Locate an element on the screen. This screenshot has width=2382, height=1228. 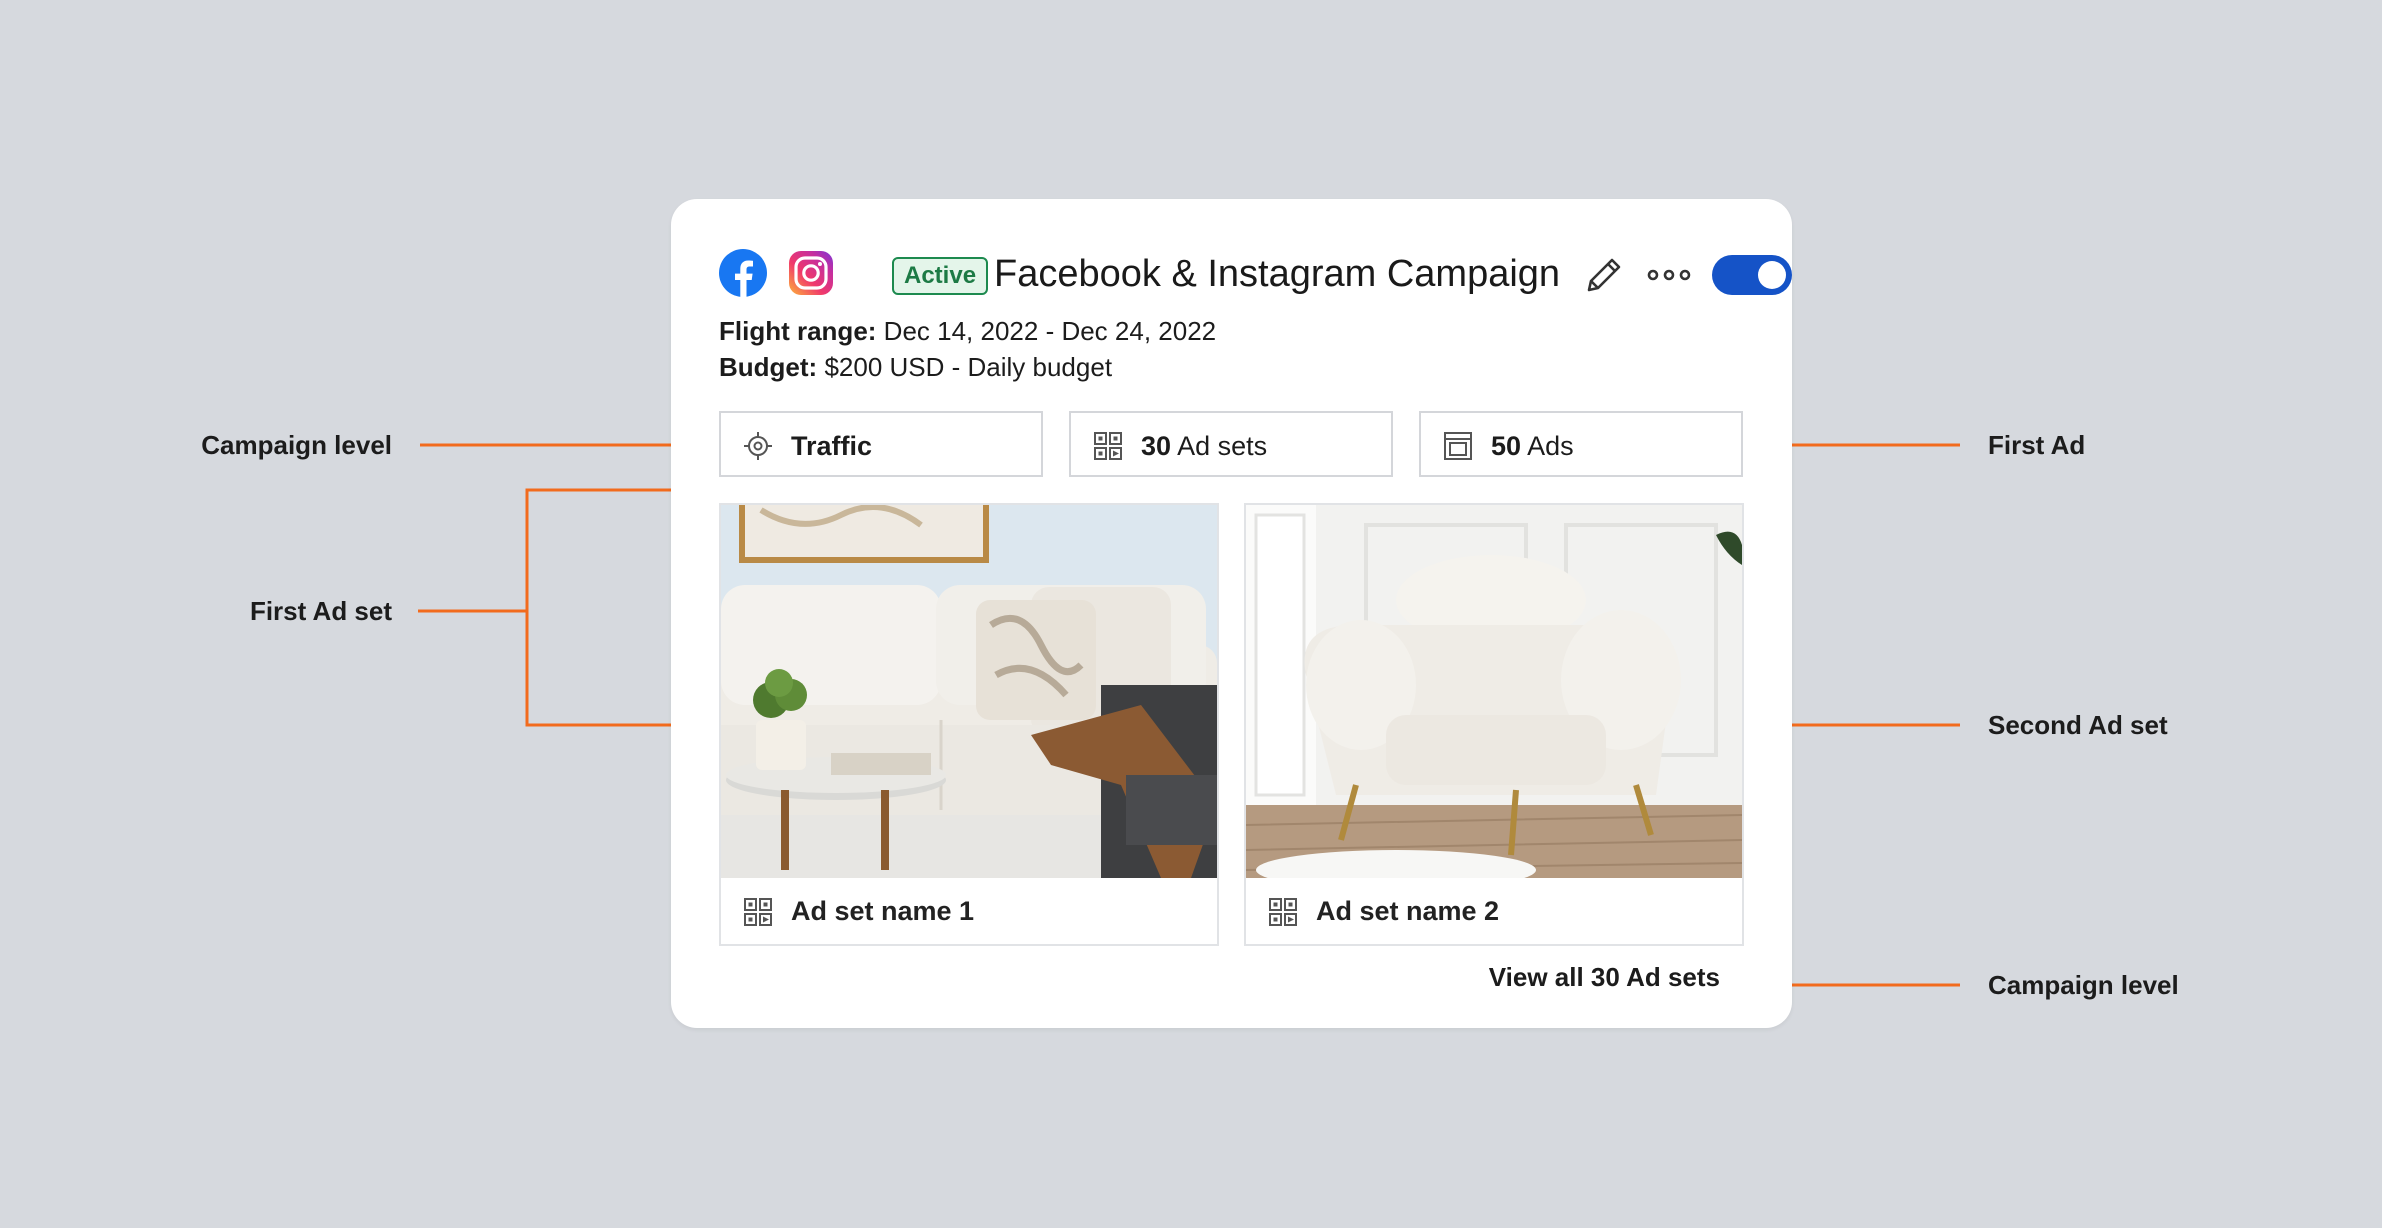
view-all-adsets-link: View all 30 Ad sets is located at coordinates (1604, 977).